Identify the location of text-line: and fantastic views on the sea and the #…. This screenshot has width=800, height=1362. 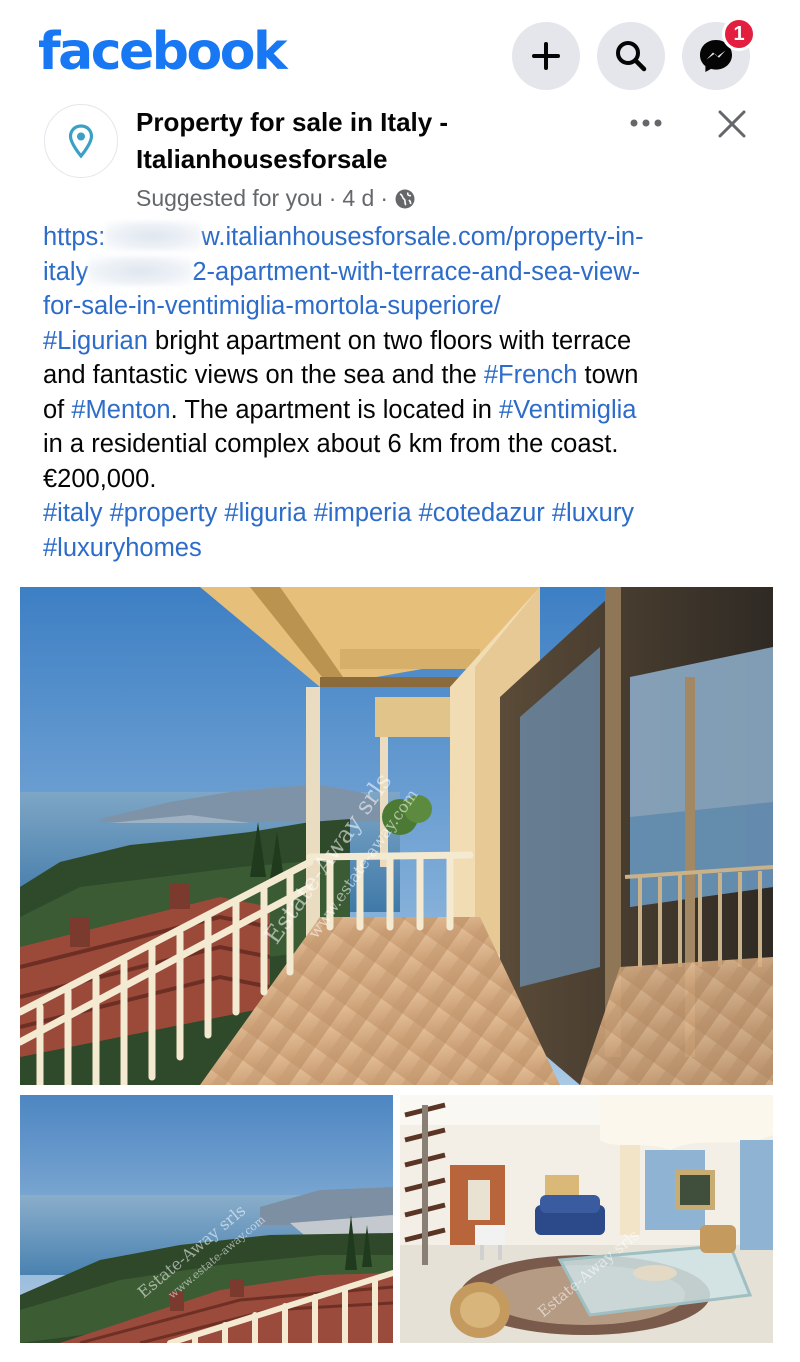
(403, 375).